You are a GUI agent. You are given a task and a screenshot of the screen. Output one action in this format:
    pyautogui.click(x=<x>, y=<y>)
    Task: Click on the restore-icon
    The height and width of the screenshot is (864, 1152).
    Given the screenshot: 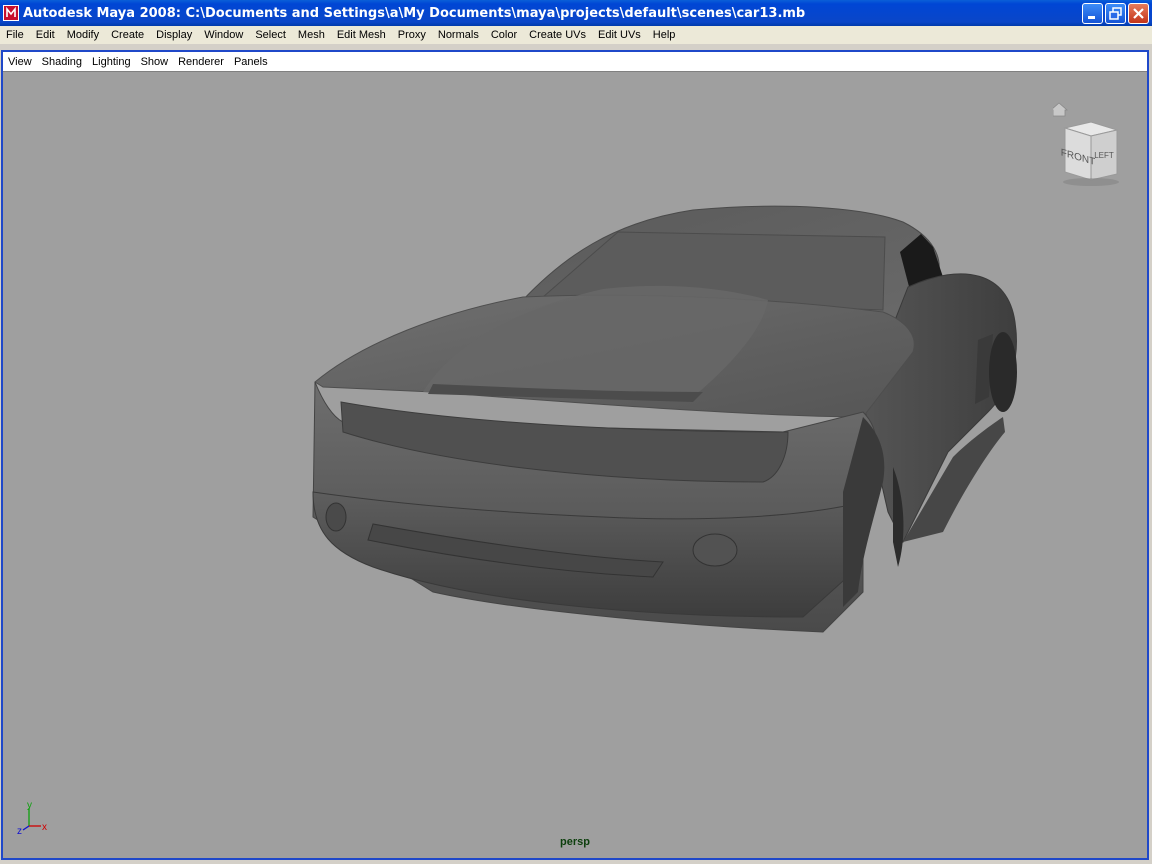 What is the action you would take?
    pyautogui.click(x=1115, y=13)
    